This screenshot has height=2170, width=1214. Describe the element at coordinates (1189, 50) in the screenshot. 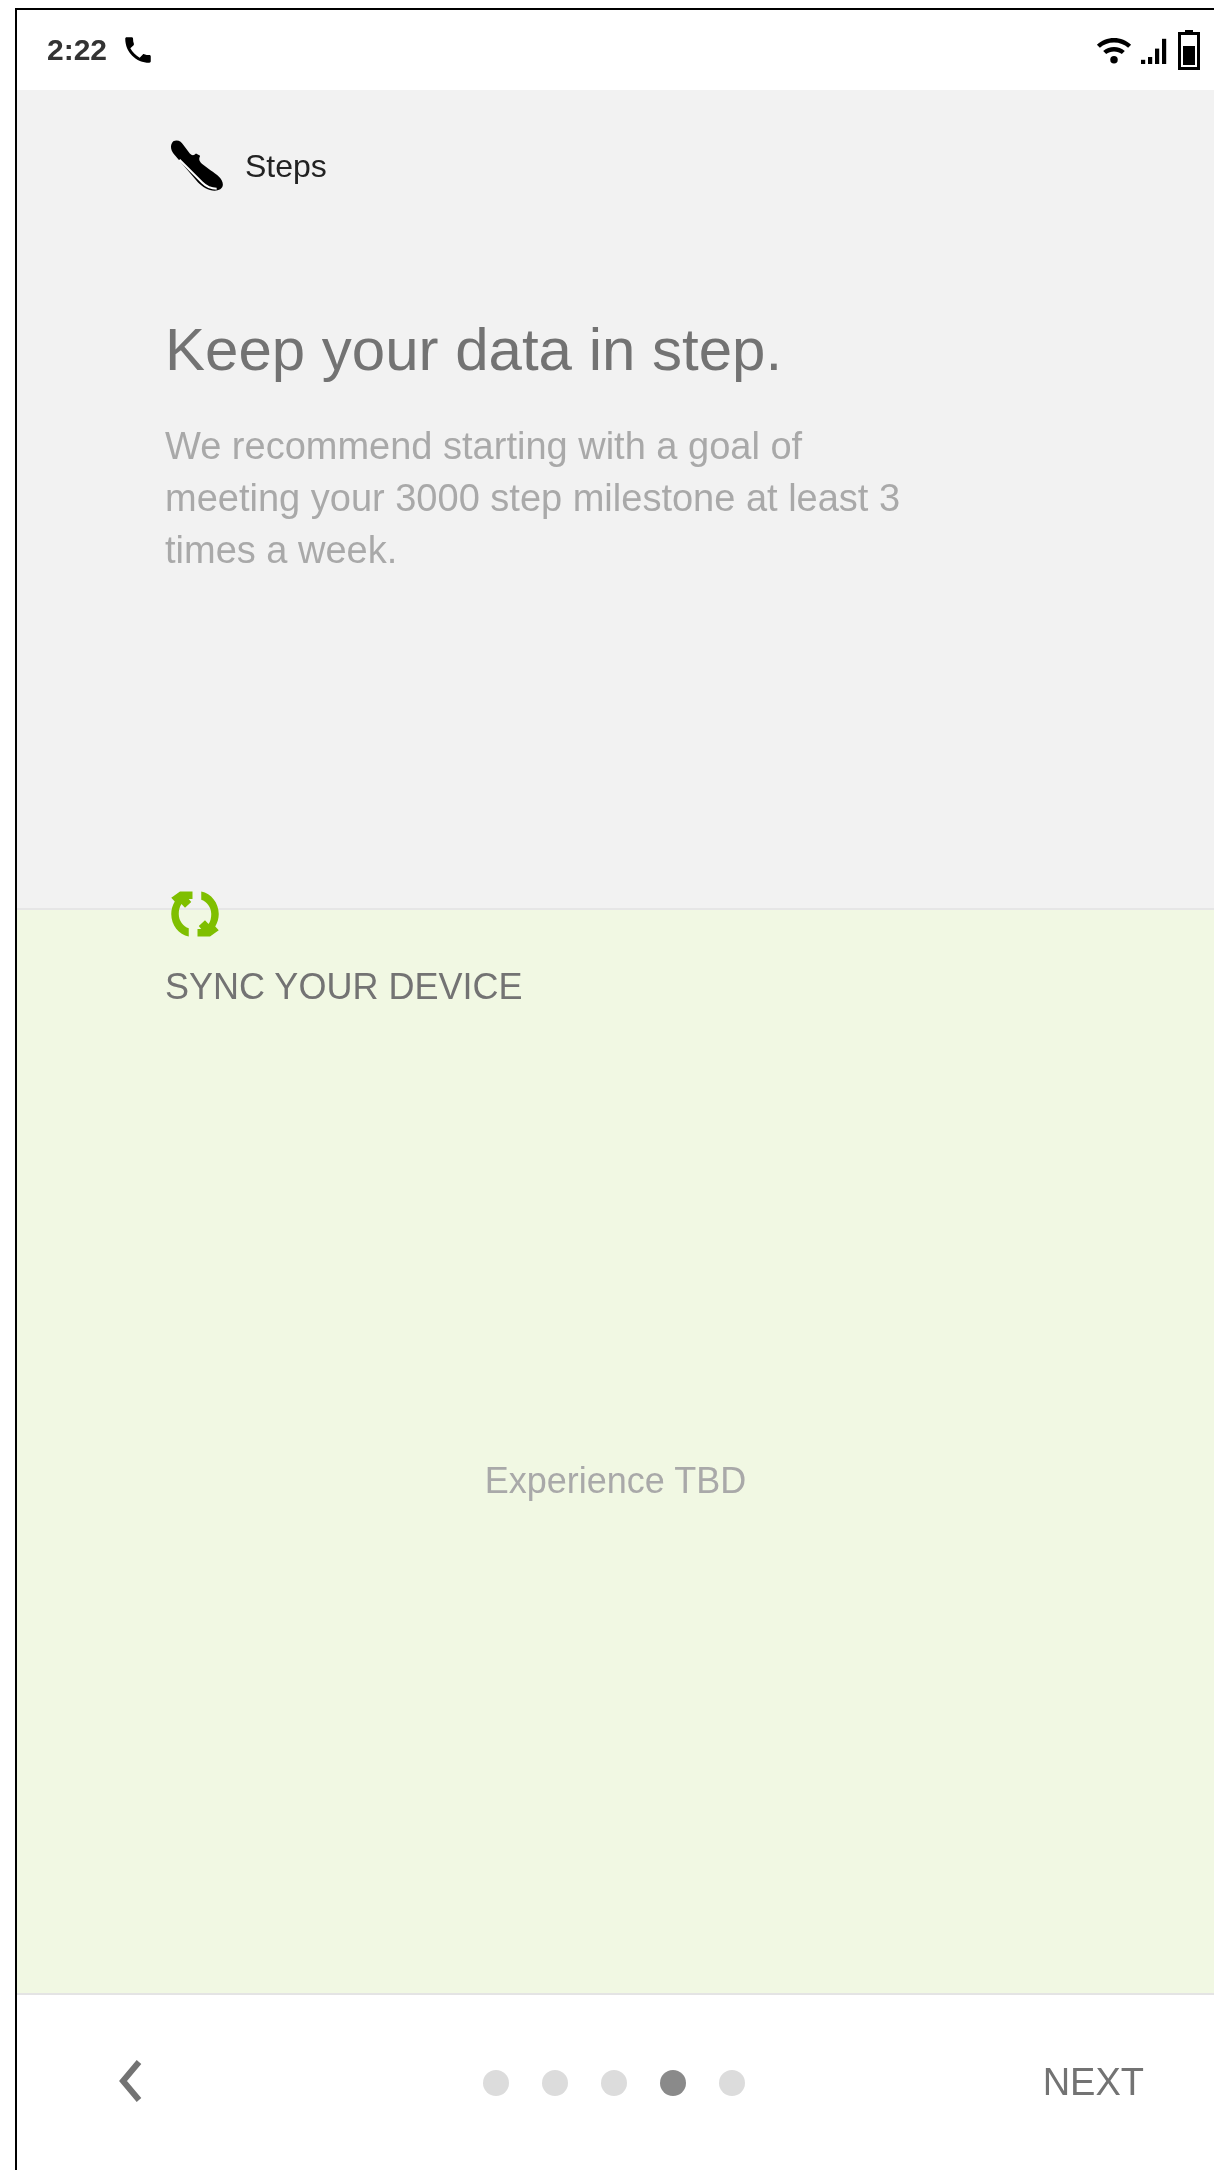

I see `battery-icon` at that location.